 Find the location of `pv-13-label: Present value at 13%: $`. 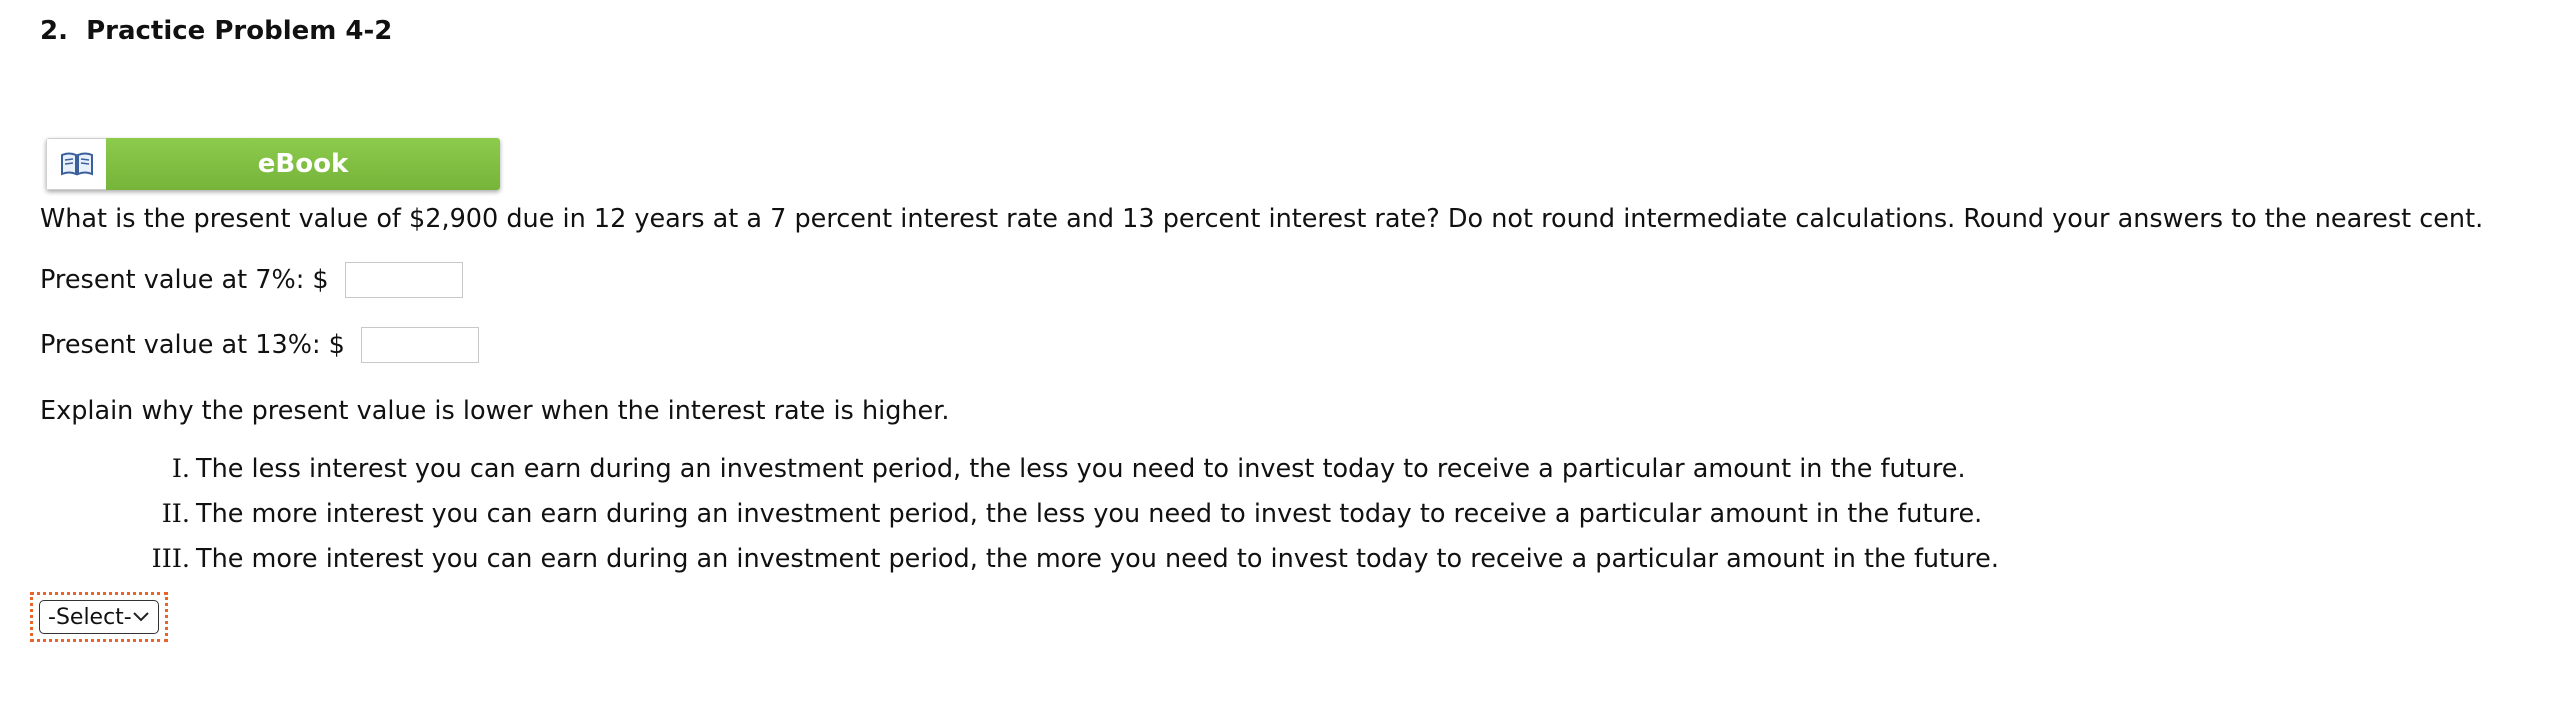

pv-13-label: Present value at 13%: $ is located at coordinates (192, 345).